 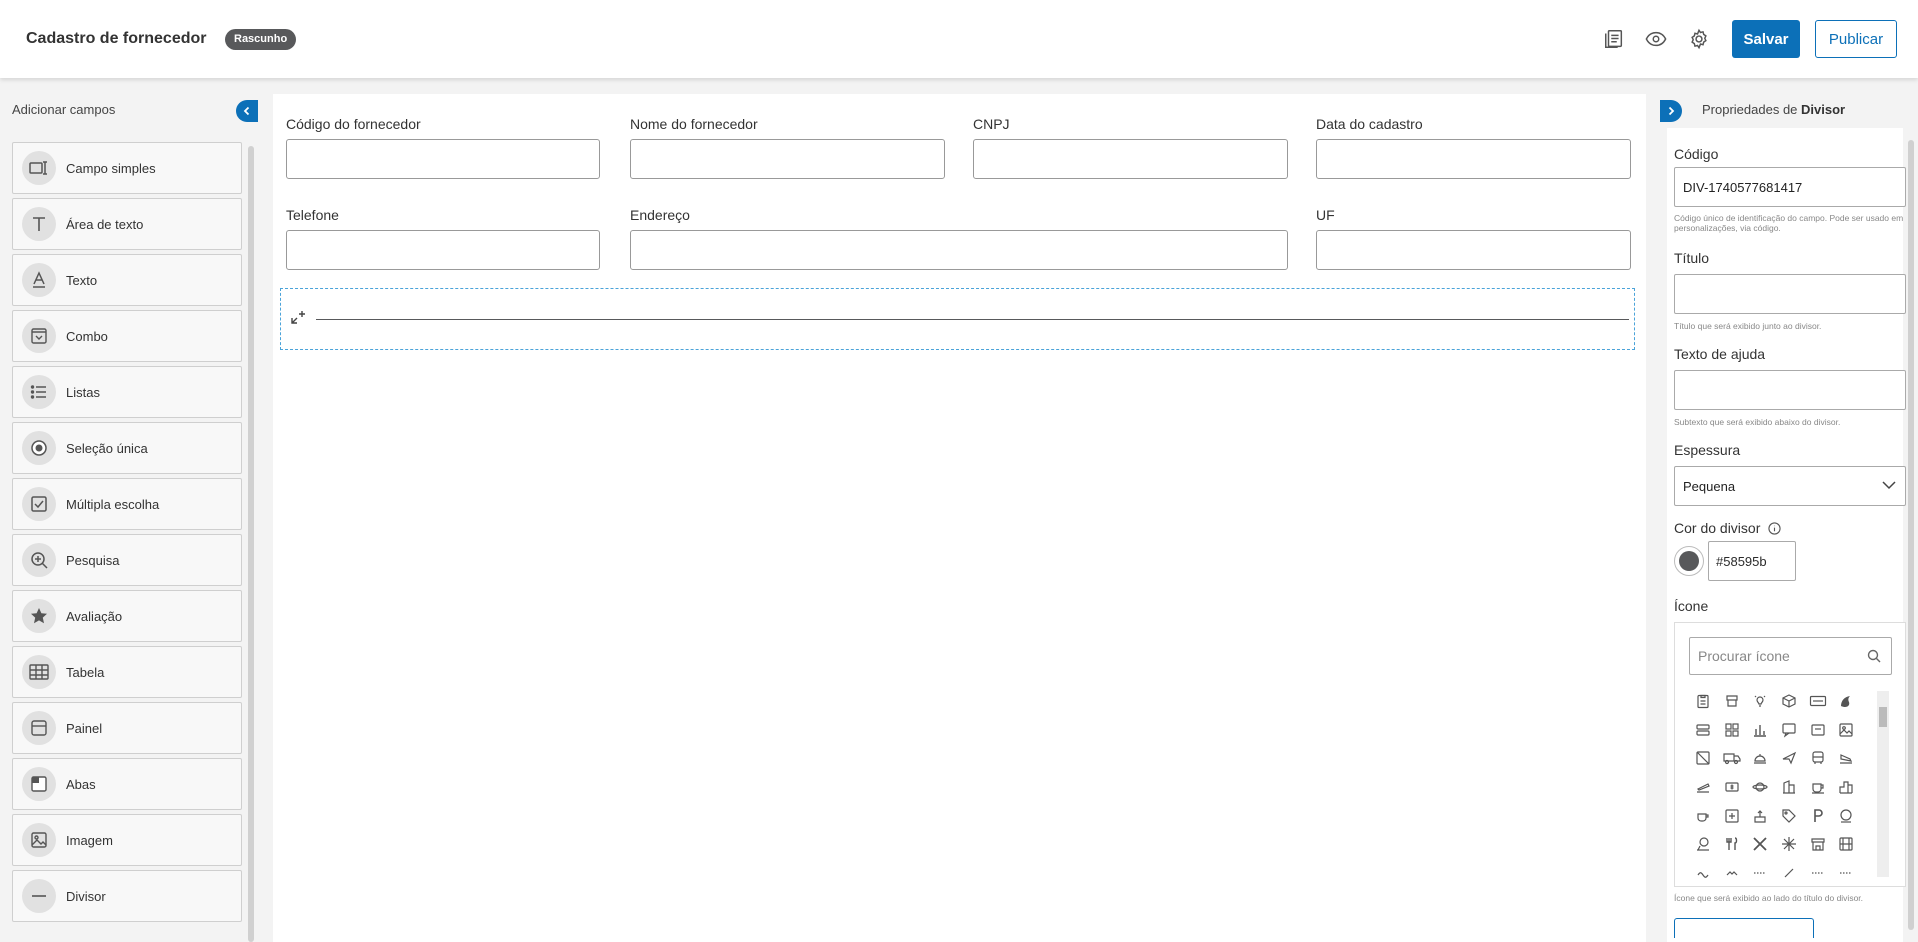 What do you see at coordinates (1817, 730) in the screenshot?
I see `ab-box-icon` at bounding box center [1817, 730].